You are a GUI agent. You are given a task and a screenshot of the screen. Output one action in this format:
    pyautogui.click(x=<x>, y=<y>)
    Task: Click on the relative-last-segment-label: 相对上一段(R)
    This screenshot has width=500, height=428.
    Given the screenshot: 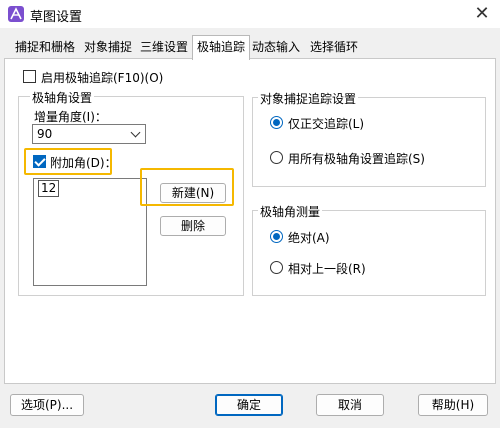 What is the action you would take?
    pyautogui.click(x=327, y=269)
    